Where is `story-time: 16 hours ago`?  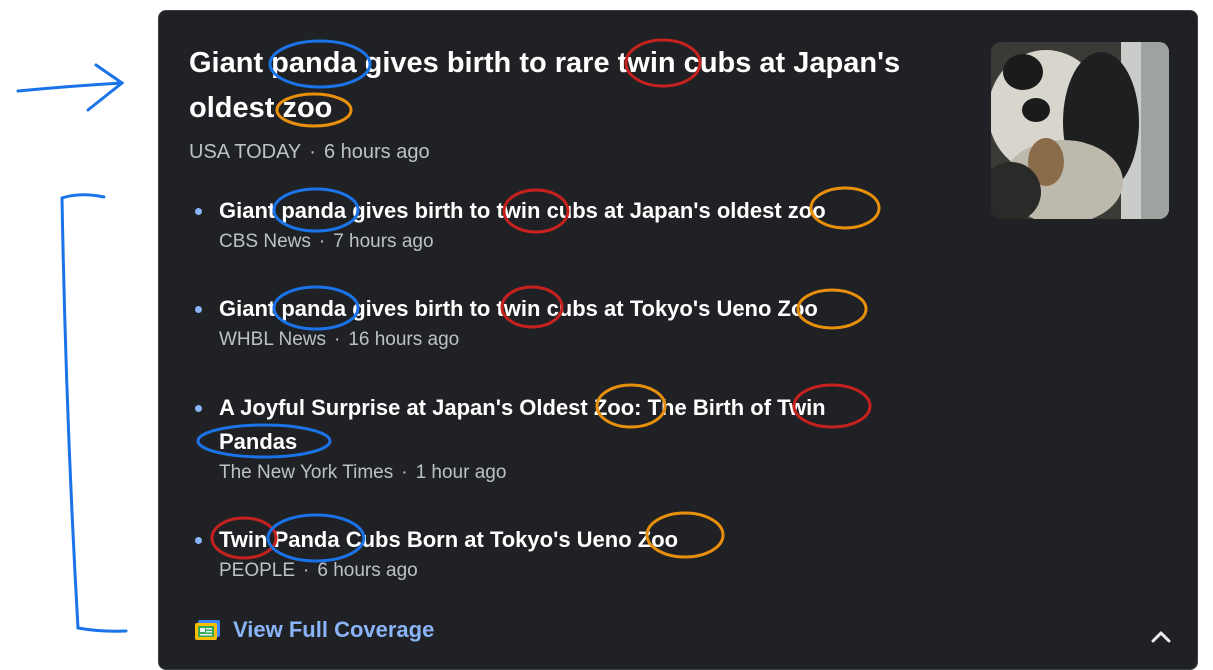
story-time: 16 hours ago is located at coordinates (404, 339).